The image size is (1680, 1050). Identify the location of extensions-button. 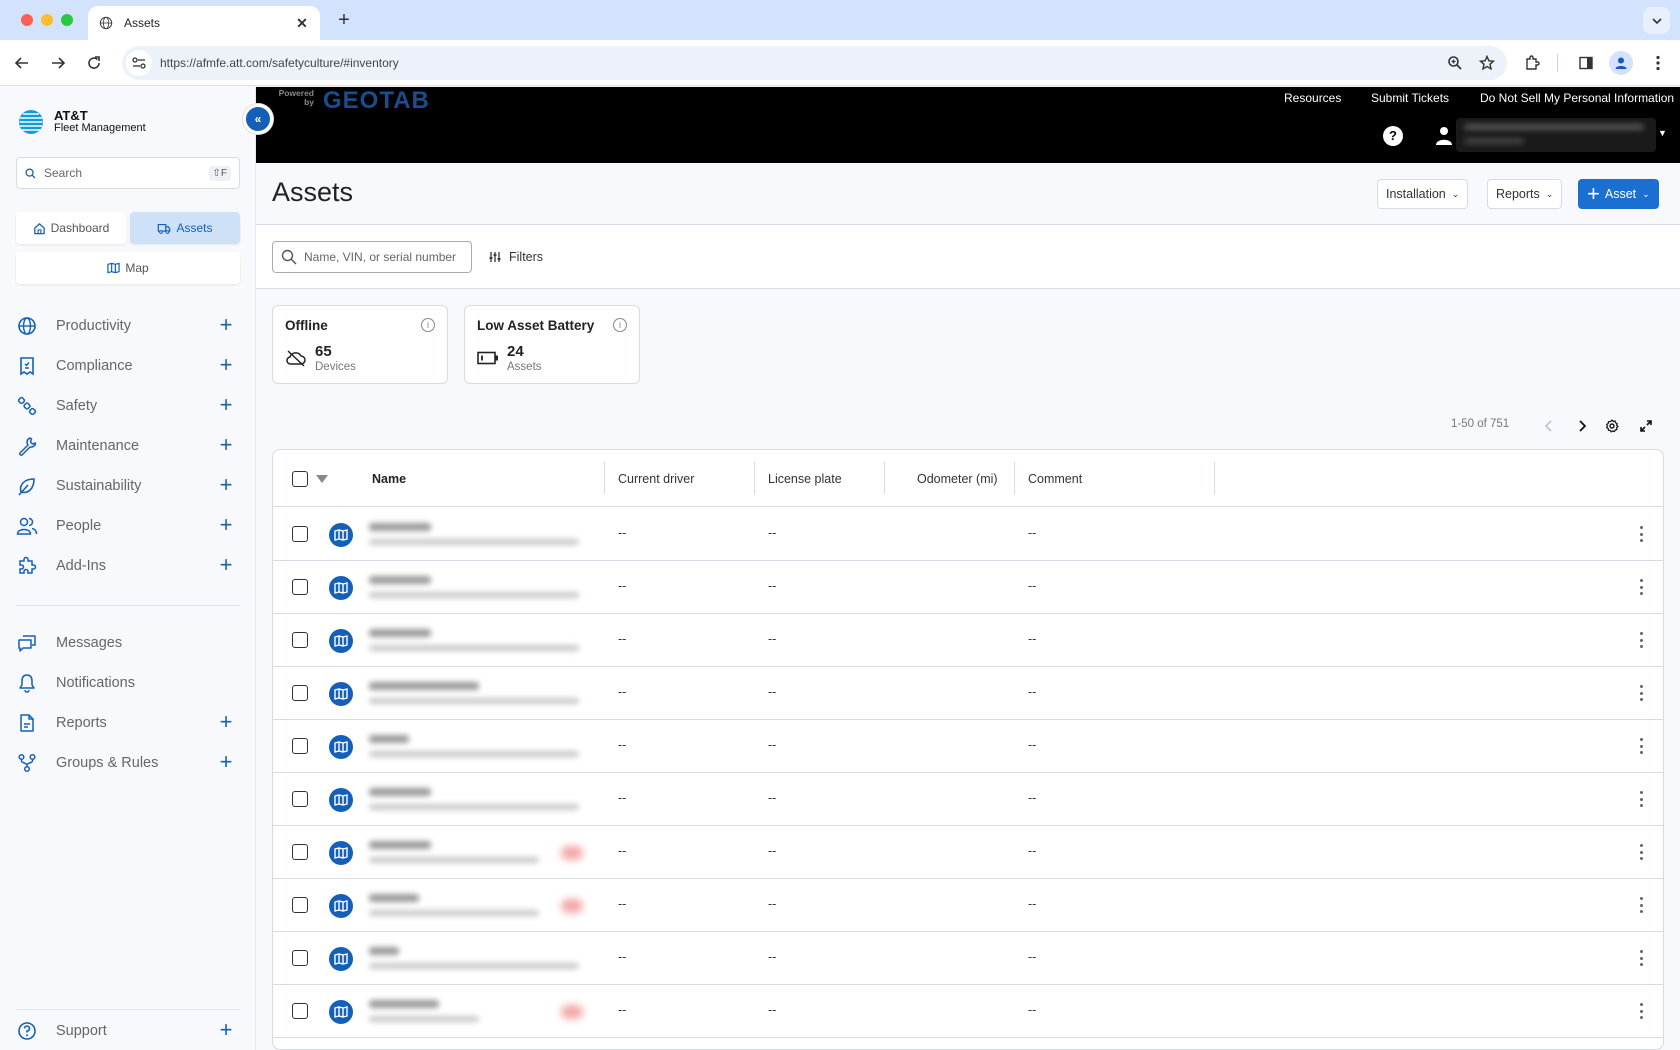
(1532, 63).